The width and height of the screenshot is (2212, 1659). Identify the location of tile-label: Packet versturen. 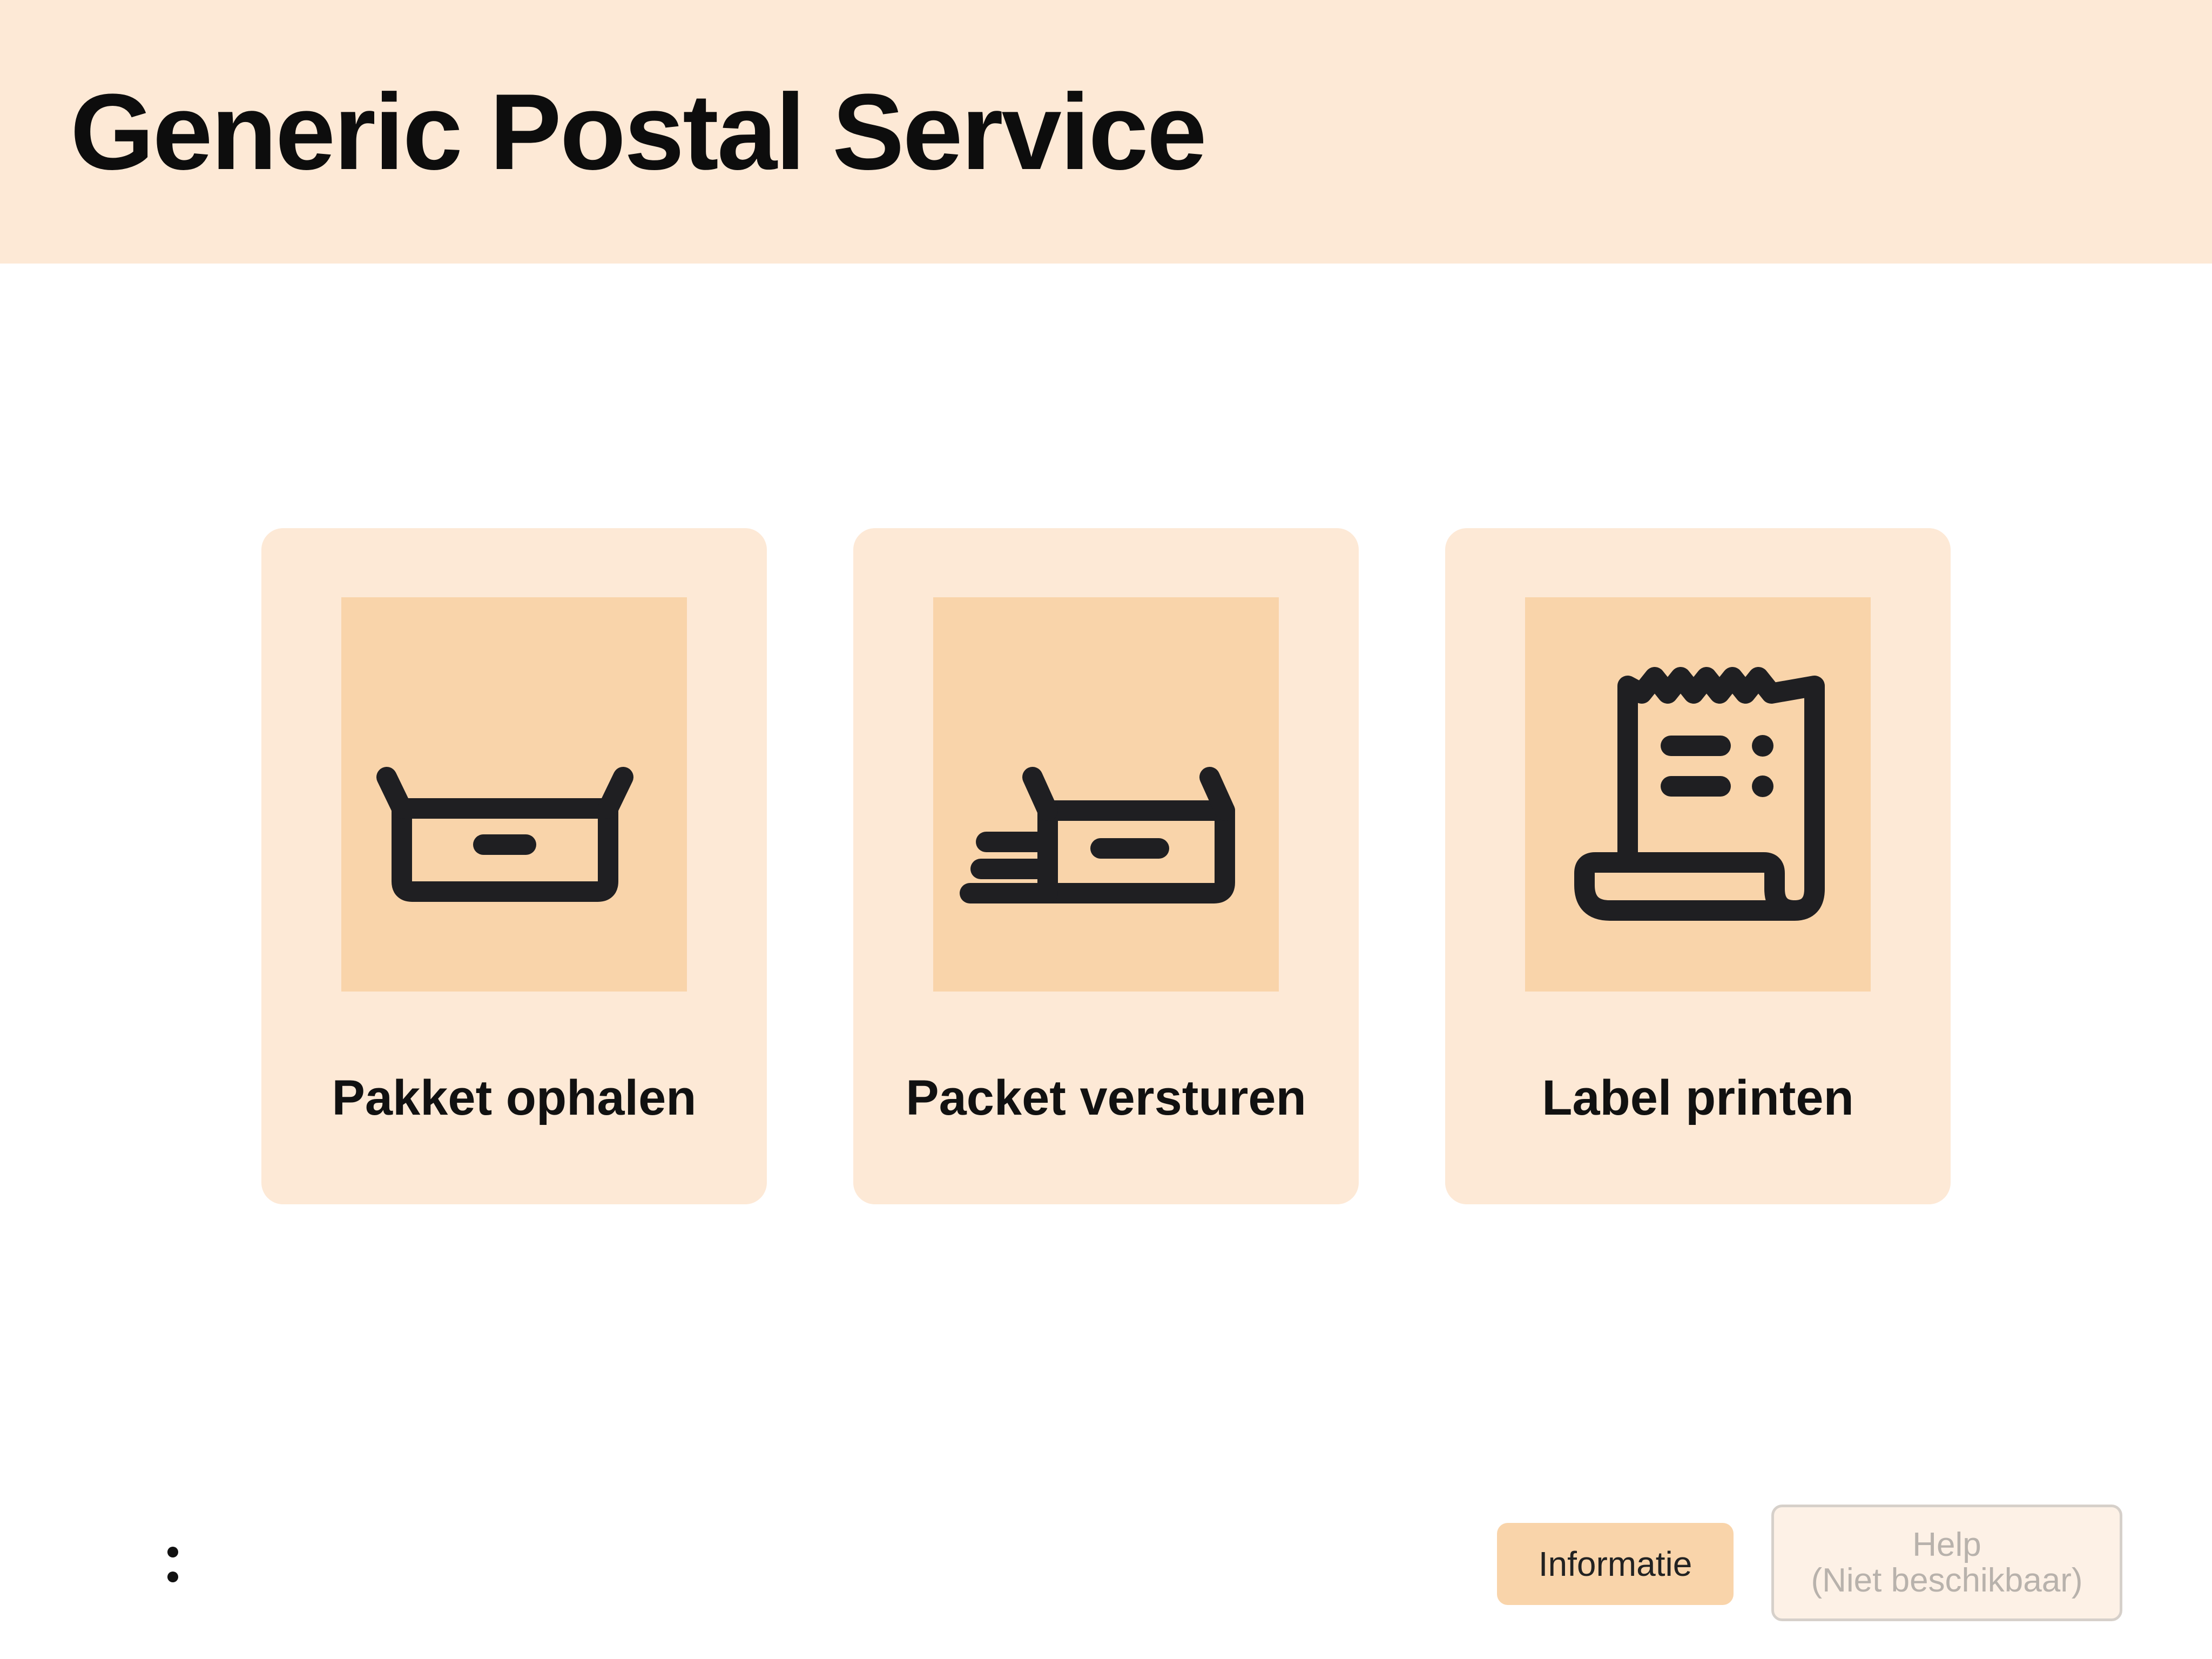
(1106, 1097).